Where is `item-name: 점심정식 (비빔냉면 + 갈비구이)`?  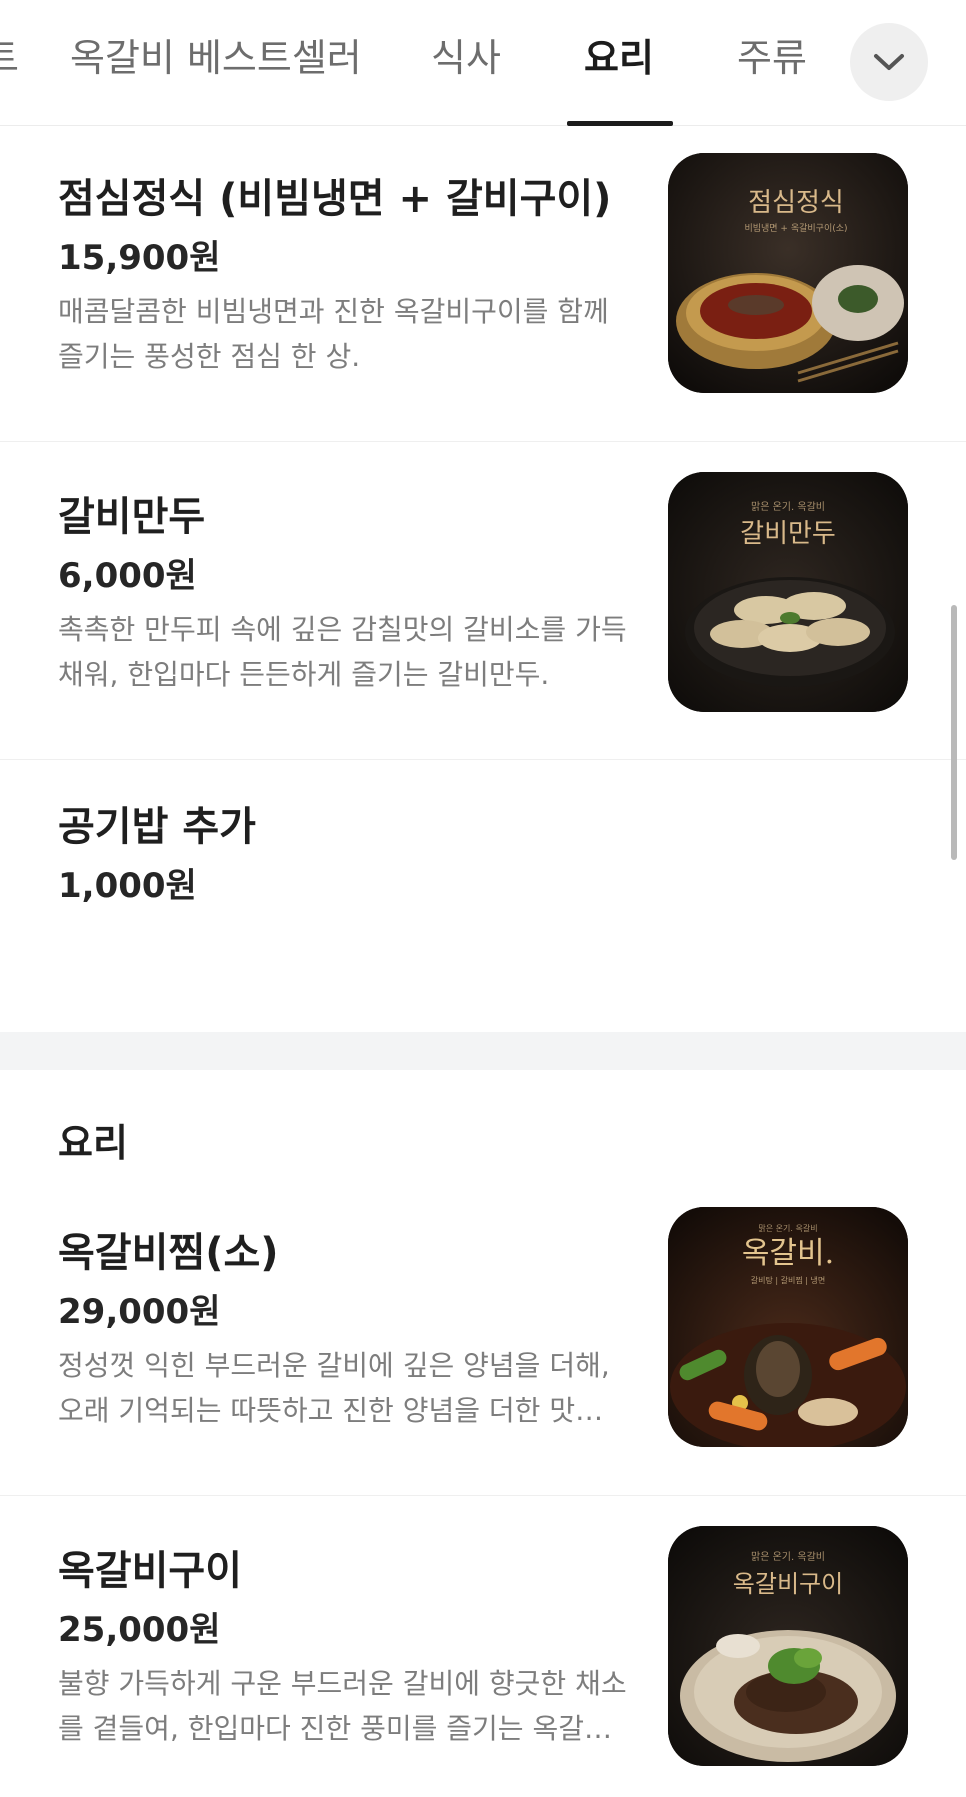 item-name: 점심정식 (비빔냉면 + 갈비구이) is located at coordinates (335, 199).